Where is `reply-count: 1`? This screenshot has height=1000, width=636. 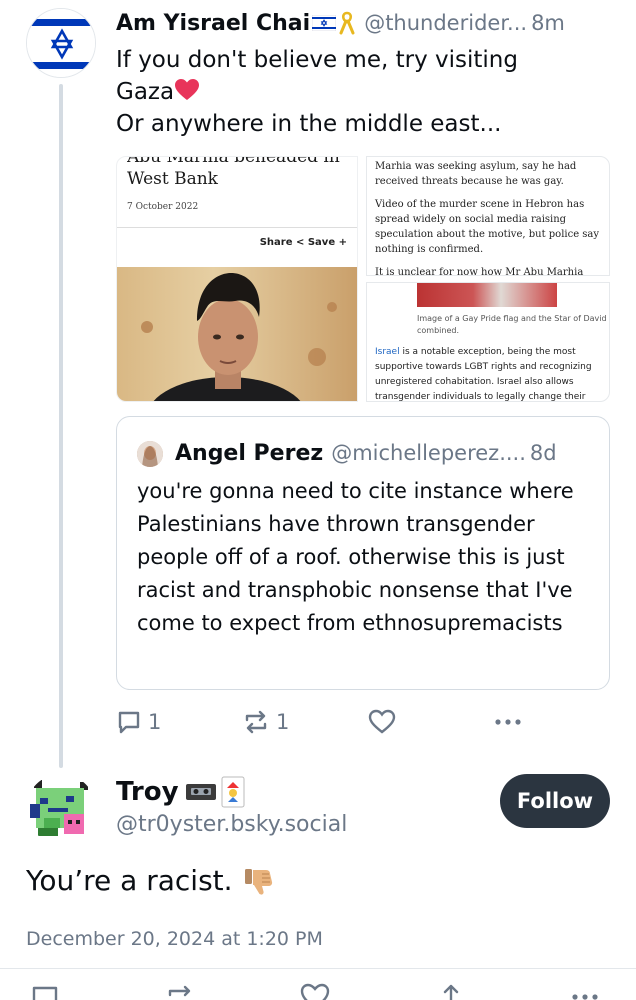 reply-count: 1 is located at coordinates (155, 722).